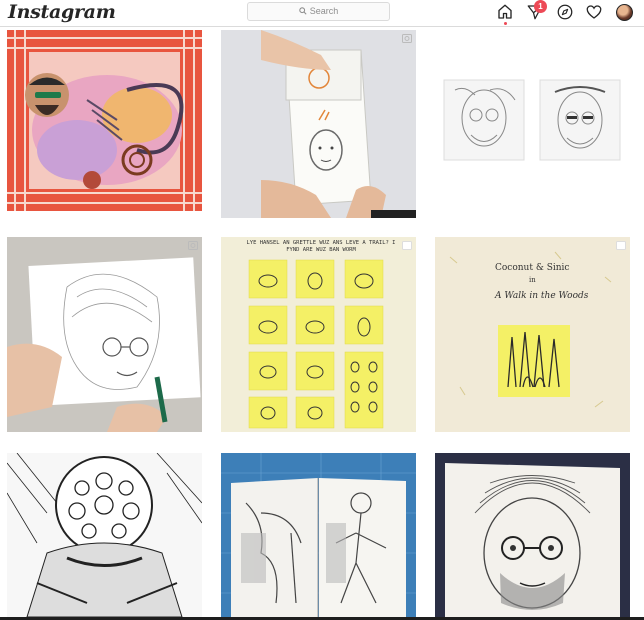 The image size is (644, 620). Describe the element at coordinates (624, 12) in the screenshot. I see `profile-avatar` at that location.